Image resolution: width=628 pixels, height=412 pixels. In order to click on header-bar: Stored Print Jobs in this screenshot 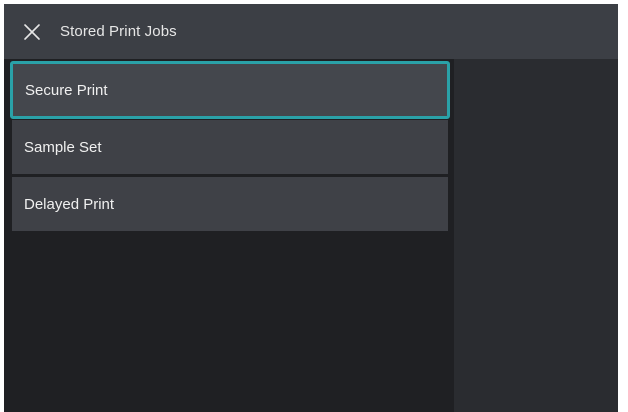, I will do `click(311, 31)`.